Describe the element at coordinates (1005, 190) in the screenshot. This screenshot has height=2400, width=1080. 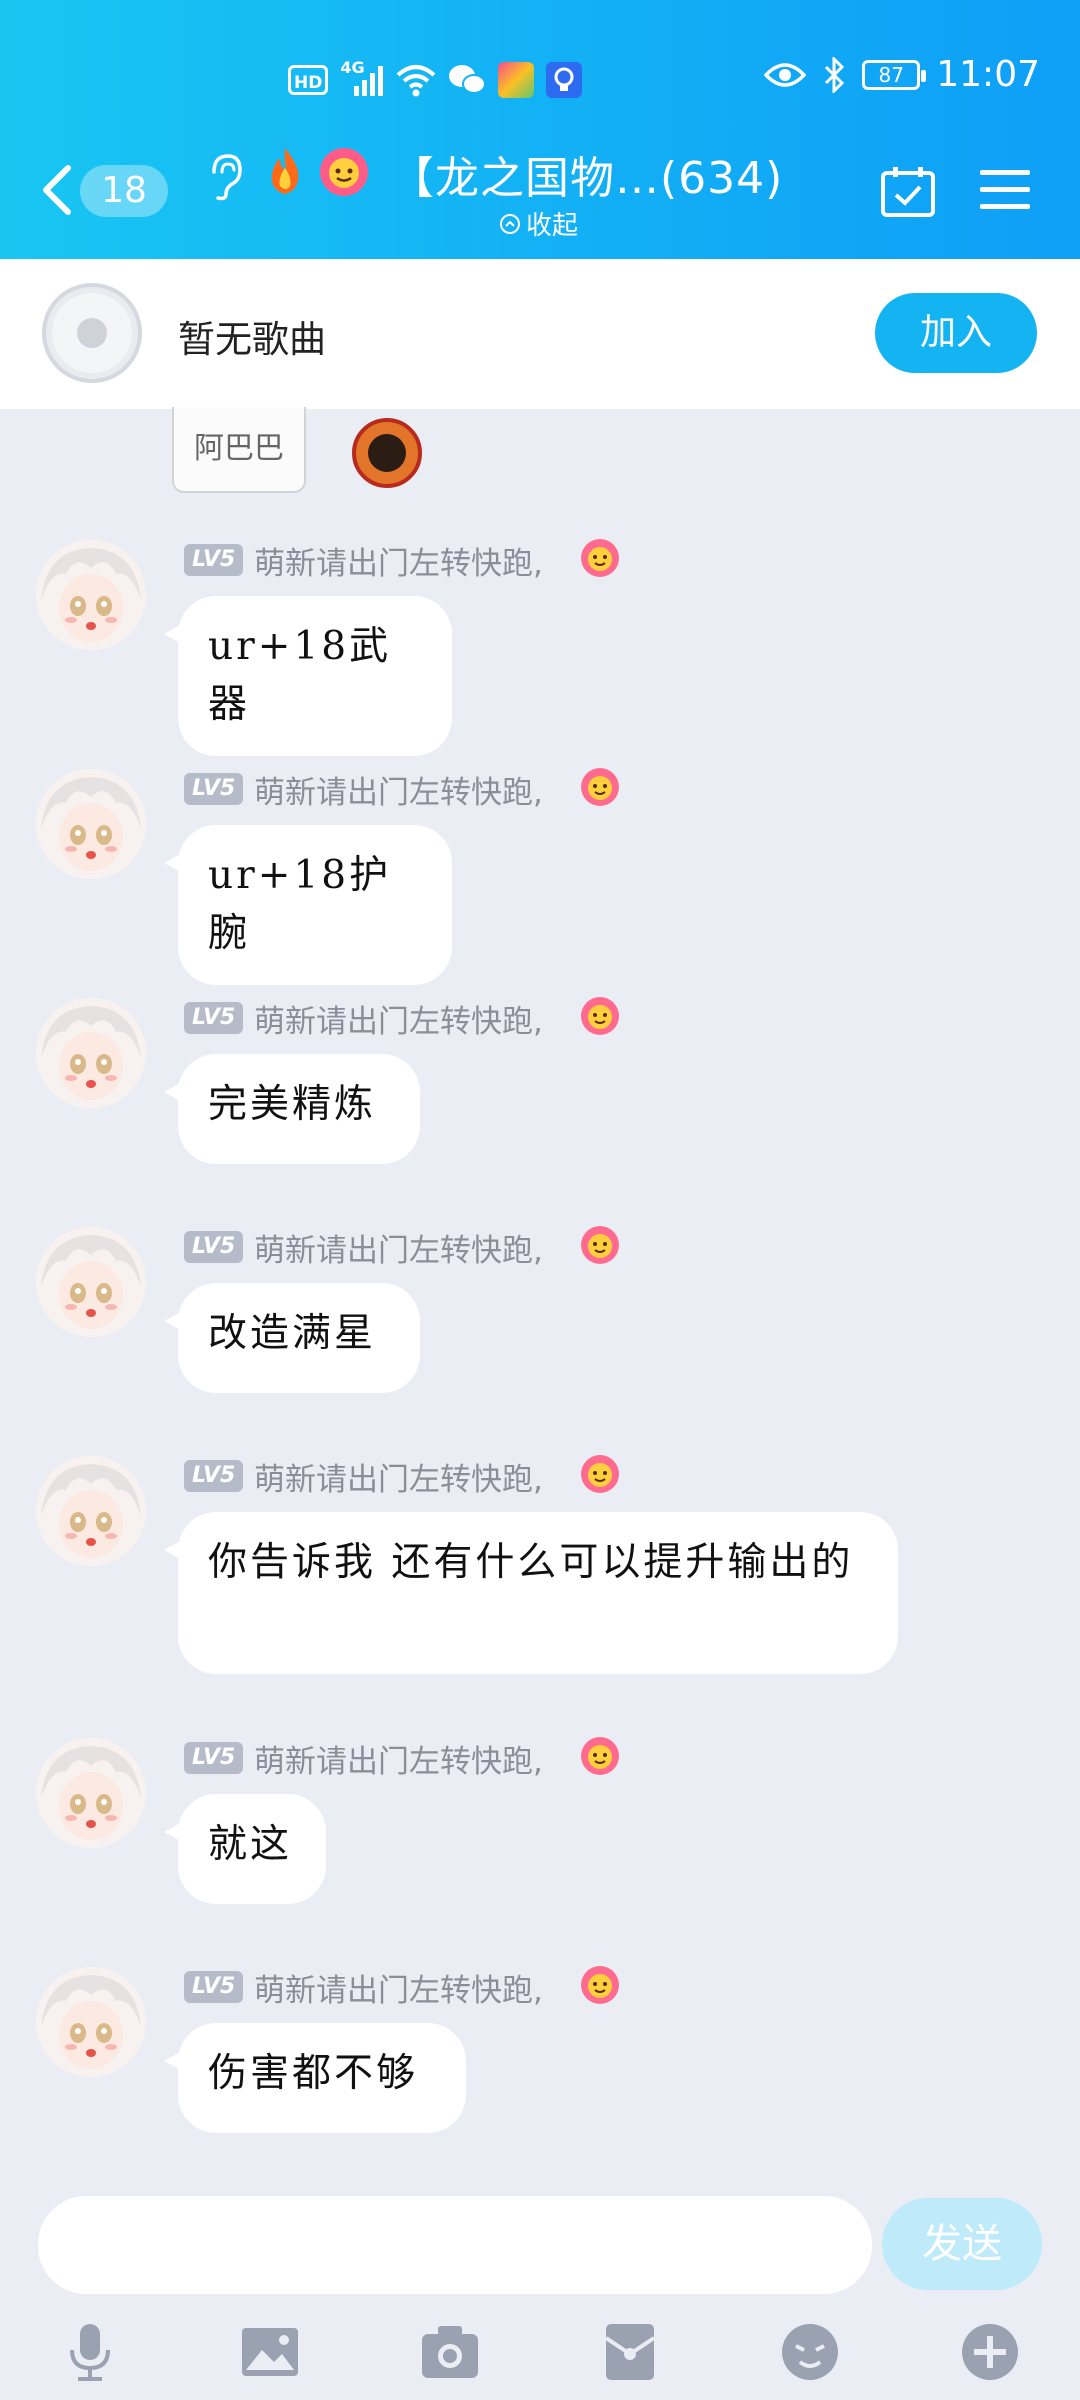
I see `menu-icon` at that location.